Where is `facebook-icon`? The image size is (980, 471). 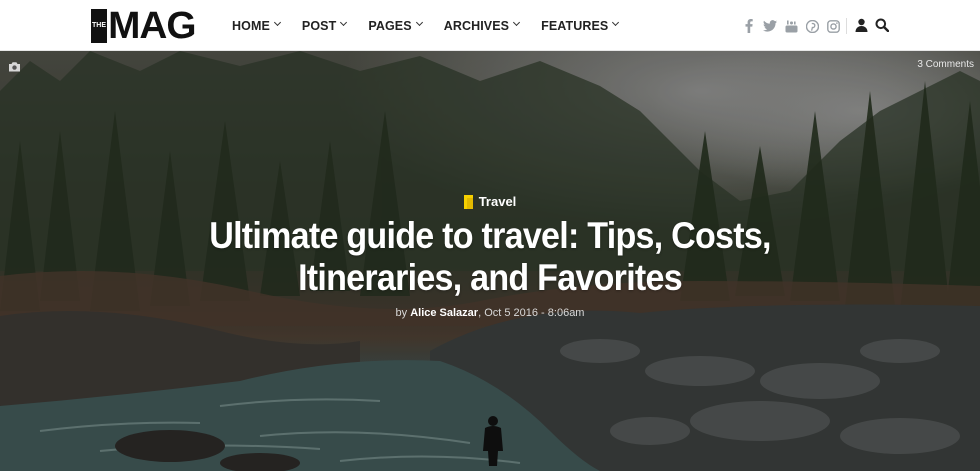
facebook-icon is located at coordinates (749, 26).